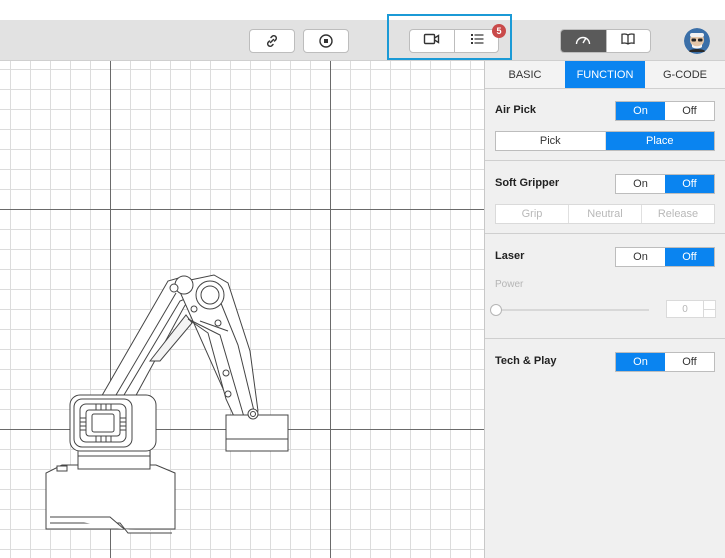 This screenshot has height=558, width=725. I want to click on laser-title: Laser, so click(510, 256).